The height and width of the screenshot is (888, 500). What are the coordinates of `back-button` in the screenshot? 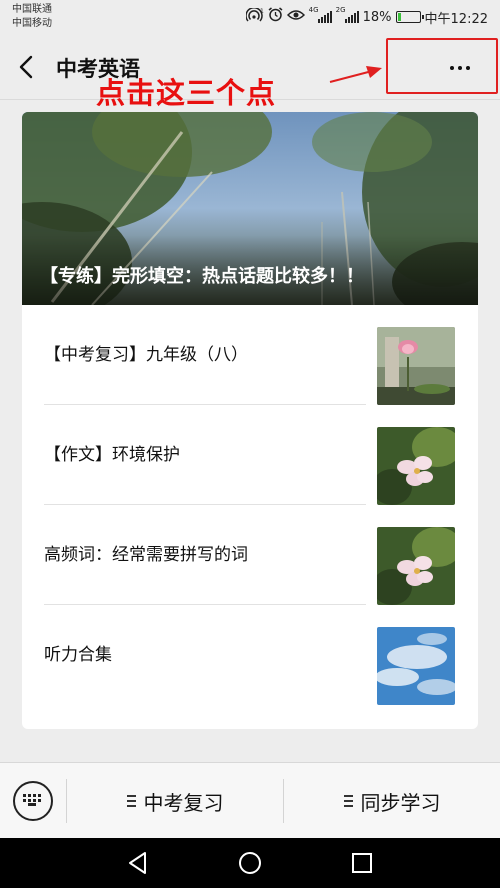 It's located at (27, 67).